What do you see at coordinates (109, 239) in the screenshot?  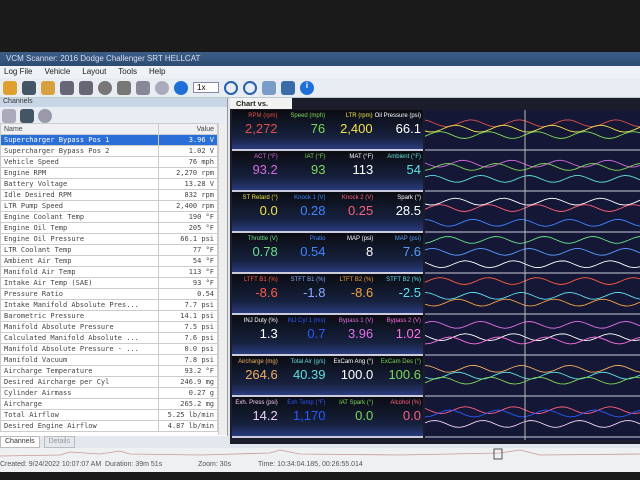 I see `channel-row: Engine Oil Pressure 66.1 psi` at bounding box center [109, 239].